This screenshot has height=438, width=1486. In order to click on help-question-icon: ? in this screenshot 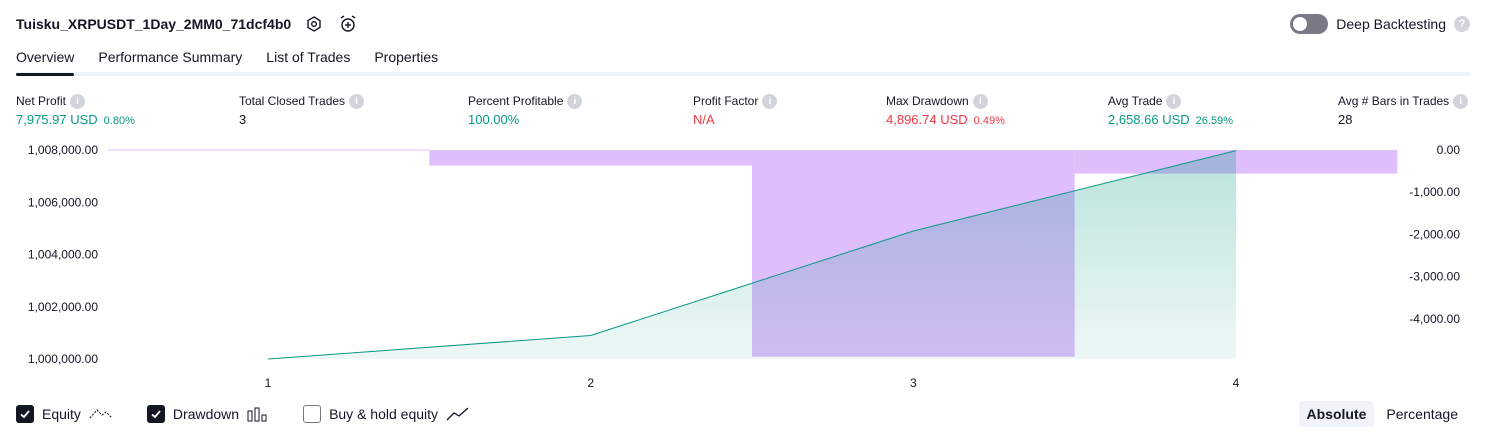, I will do `click(1462, 24)`.